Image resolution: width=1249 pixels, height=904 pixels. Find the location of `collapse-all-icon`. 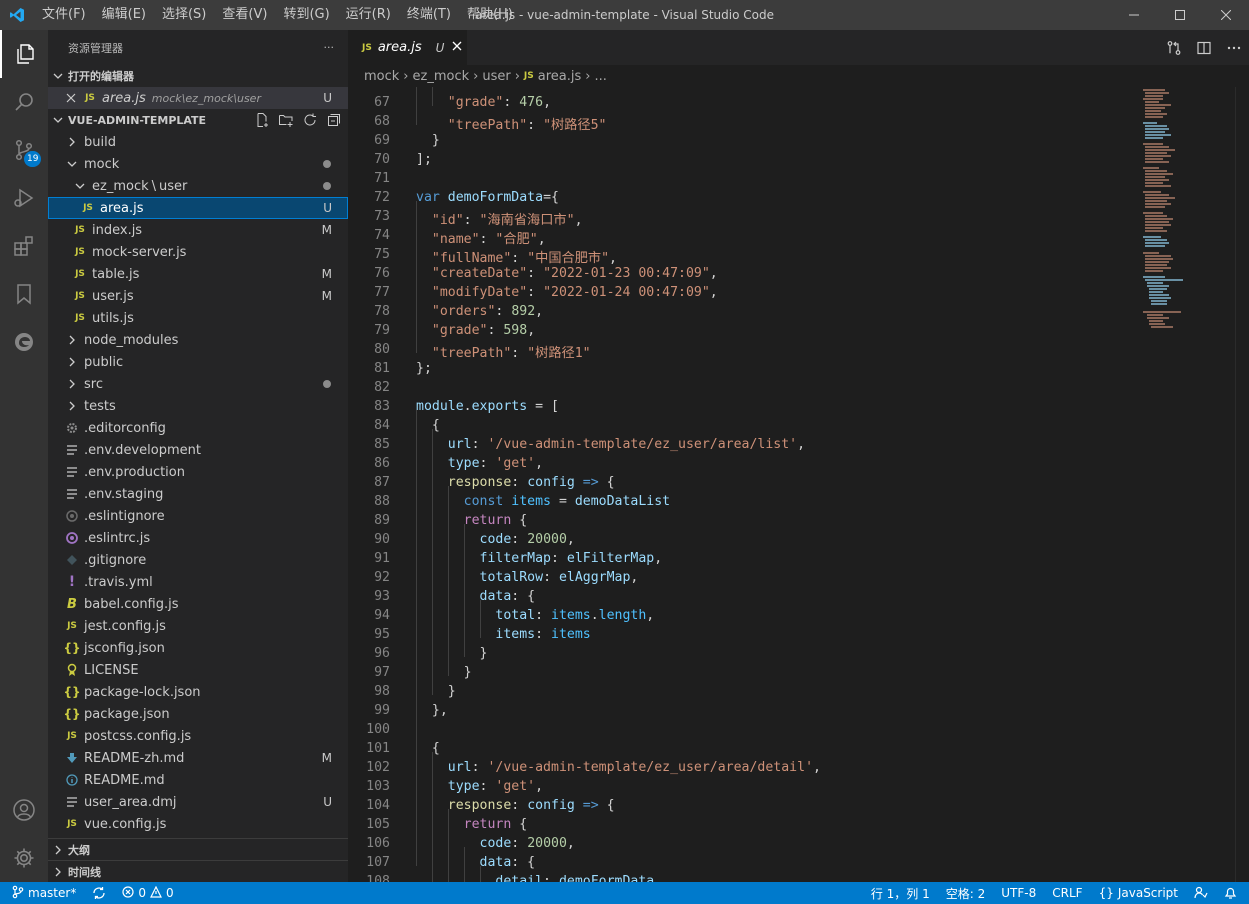

collapse-all-icon is located at coordinates (334, 121).